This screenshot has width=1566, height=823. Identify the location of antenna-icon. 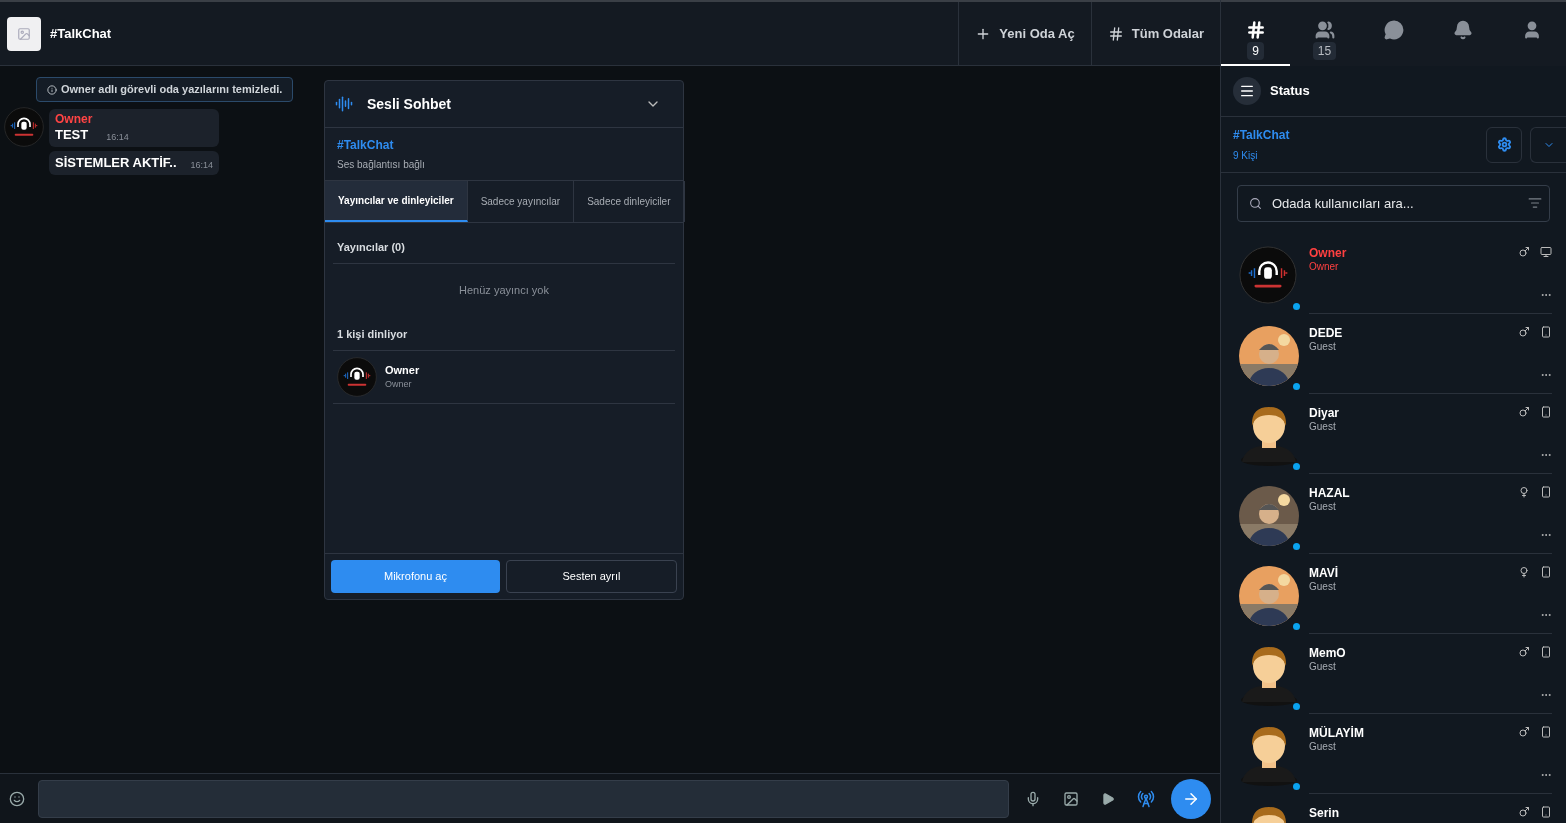
(1146, 798).